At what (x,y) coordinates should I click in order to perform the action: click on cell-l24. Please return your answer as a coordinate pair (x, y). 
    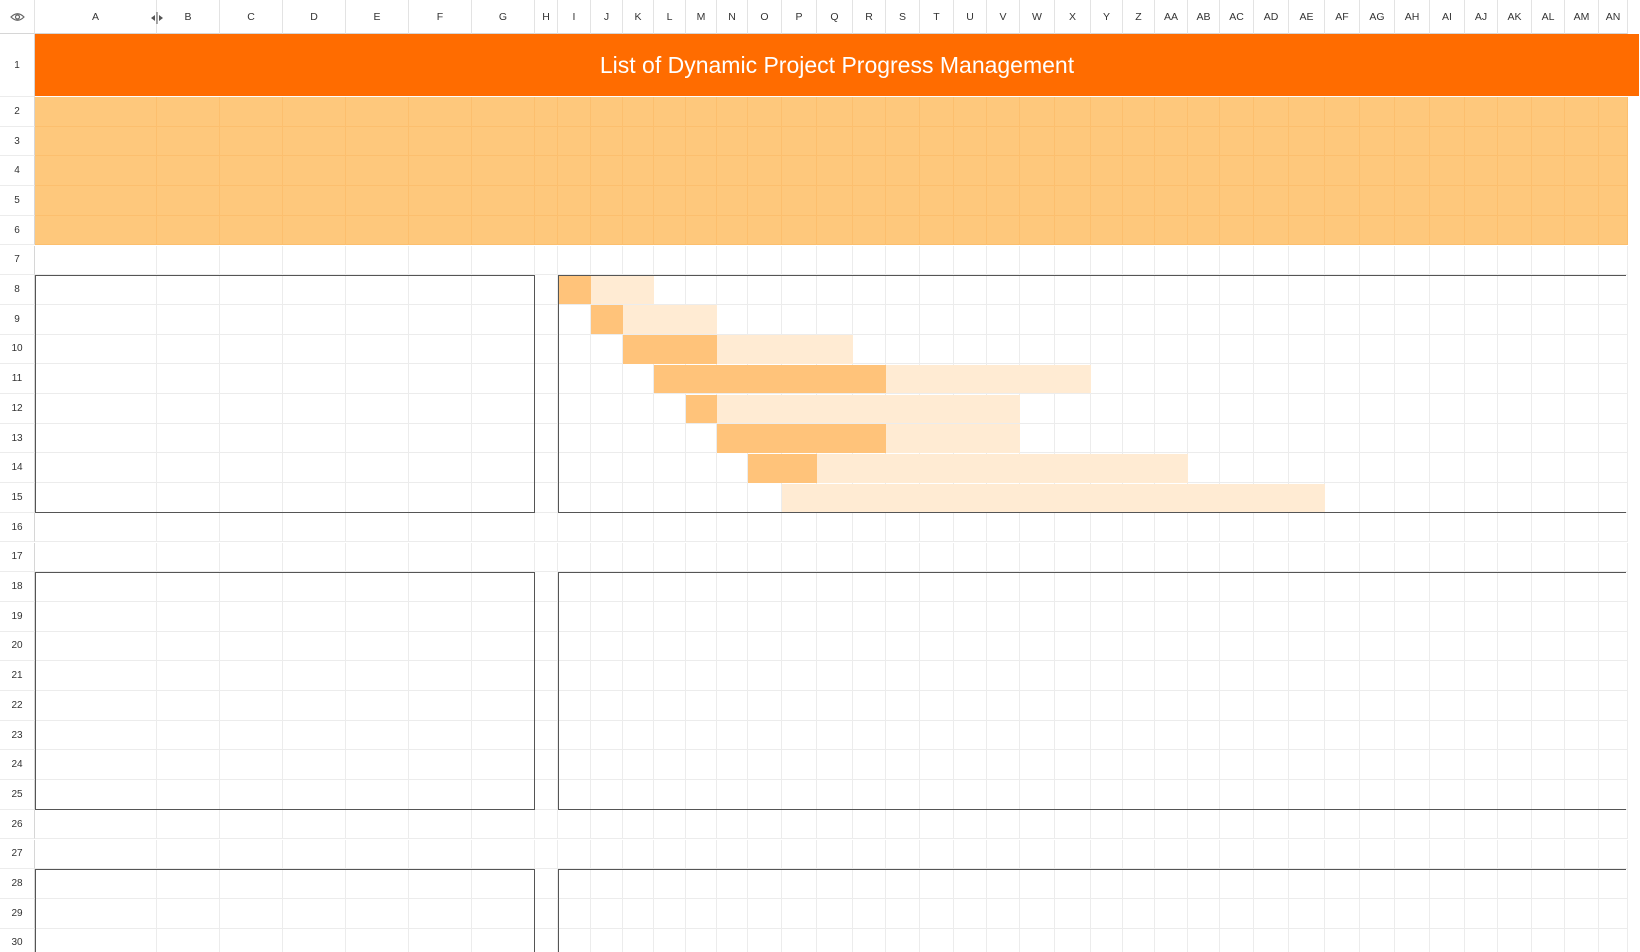
    Looking at the image, I should click on (670, 765).